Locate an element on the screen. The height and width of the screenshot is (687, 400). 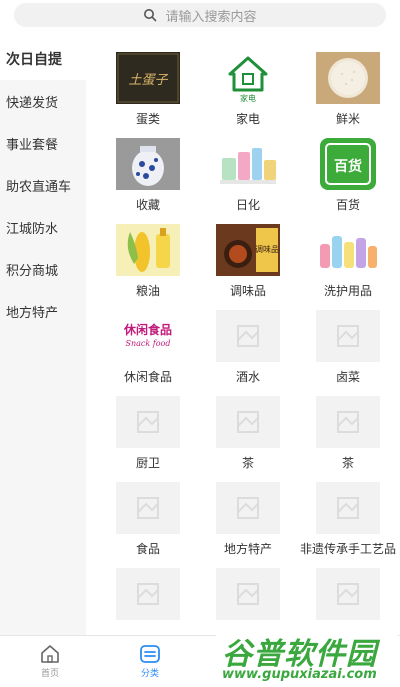
category-item: 食品 is located at coordinates (148, 525).